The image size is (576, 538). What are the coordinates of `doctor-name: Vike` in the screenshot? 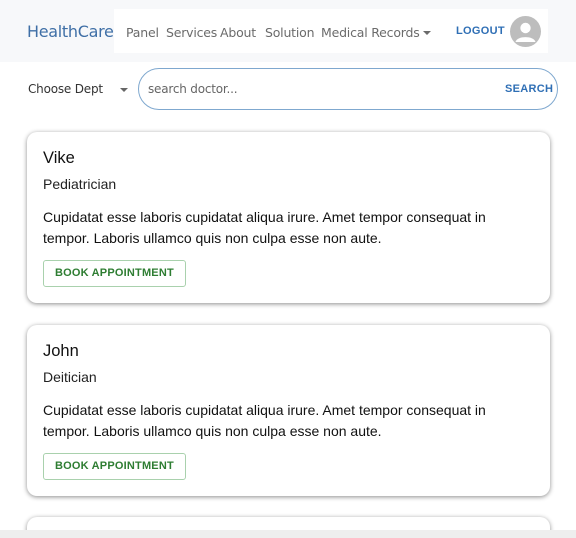 It's located at (59, 158).